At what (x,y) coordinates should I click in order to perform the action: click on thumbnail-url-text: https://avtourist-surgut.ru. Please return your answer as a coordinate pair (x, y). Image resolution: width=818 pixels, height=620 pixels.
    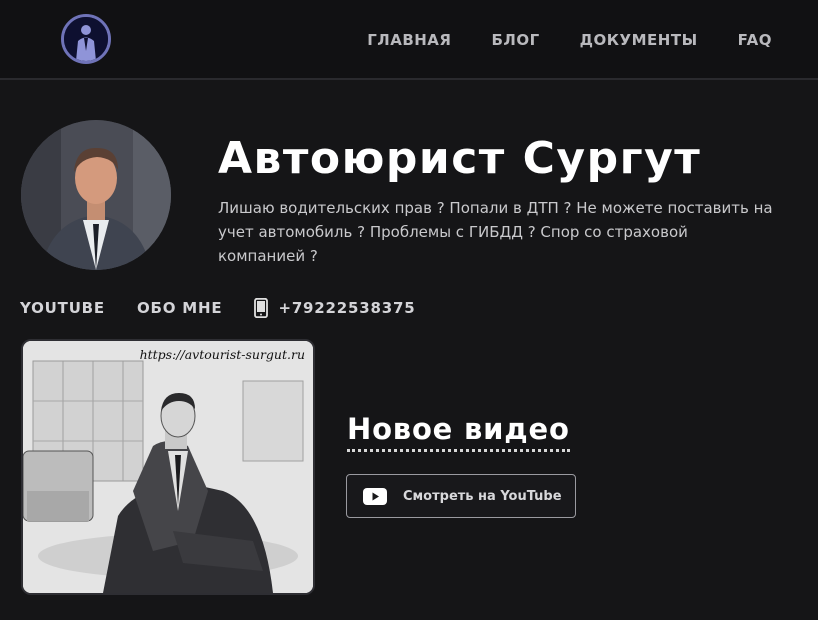
    Looking at the image, I should click on (222, 354).